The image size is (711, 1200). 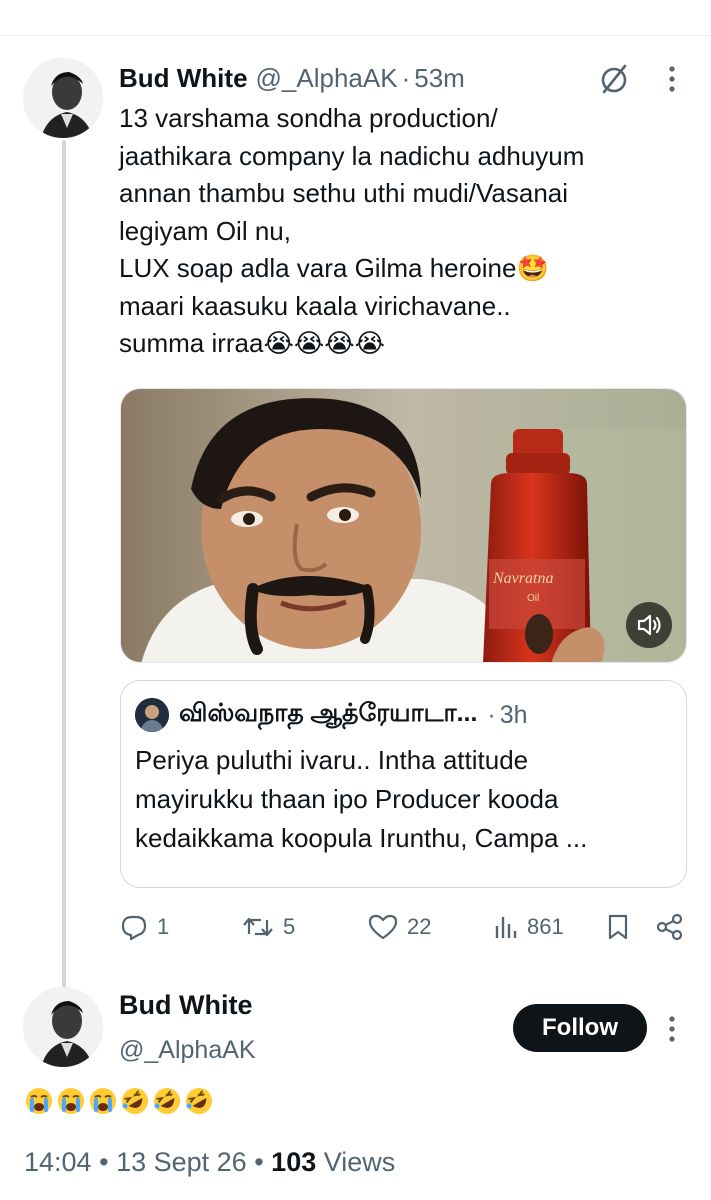 What do you see at coordinates (614, 79) in the screenshot?
I see `grok-icon` at bounding box center [614, 79].